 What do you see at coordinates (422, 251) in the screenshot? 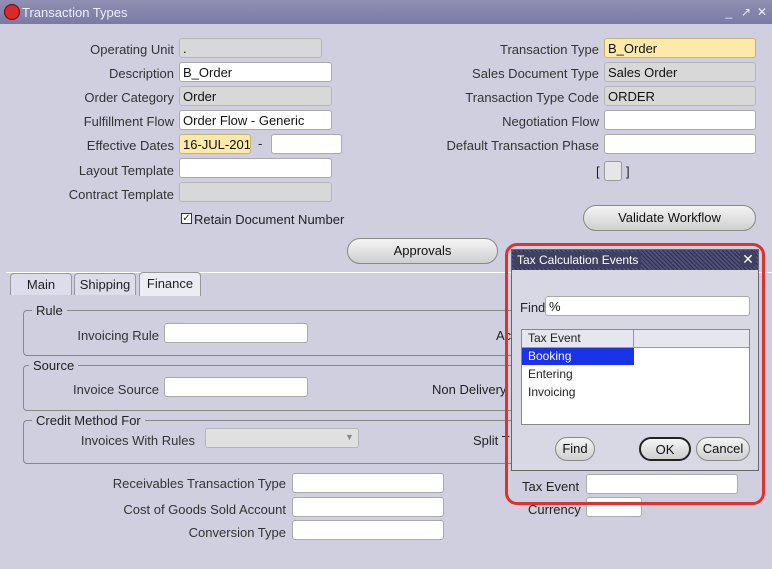
I see `approvals-button: Approvals` at bounding box center [422, 251].